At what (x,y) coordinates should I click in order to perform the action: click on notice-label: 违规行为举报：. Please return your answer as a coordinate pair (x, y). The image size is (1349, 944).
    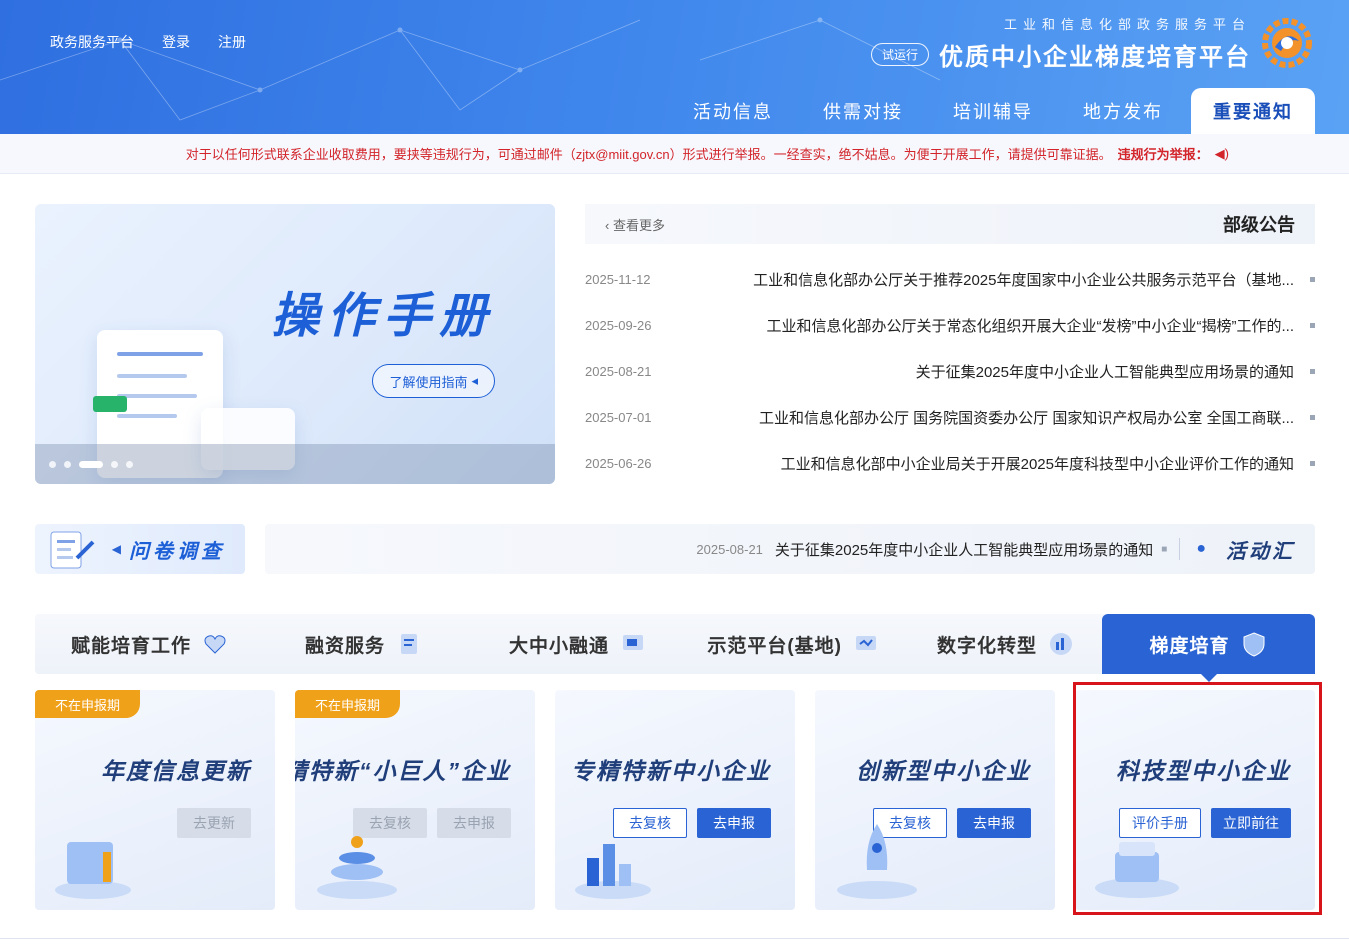
    Looking at the image, I should click on (1163, 154).